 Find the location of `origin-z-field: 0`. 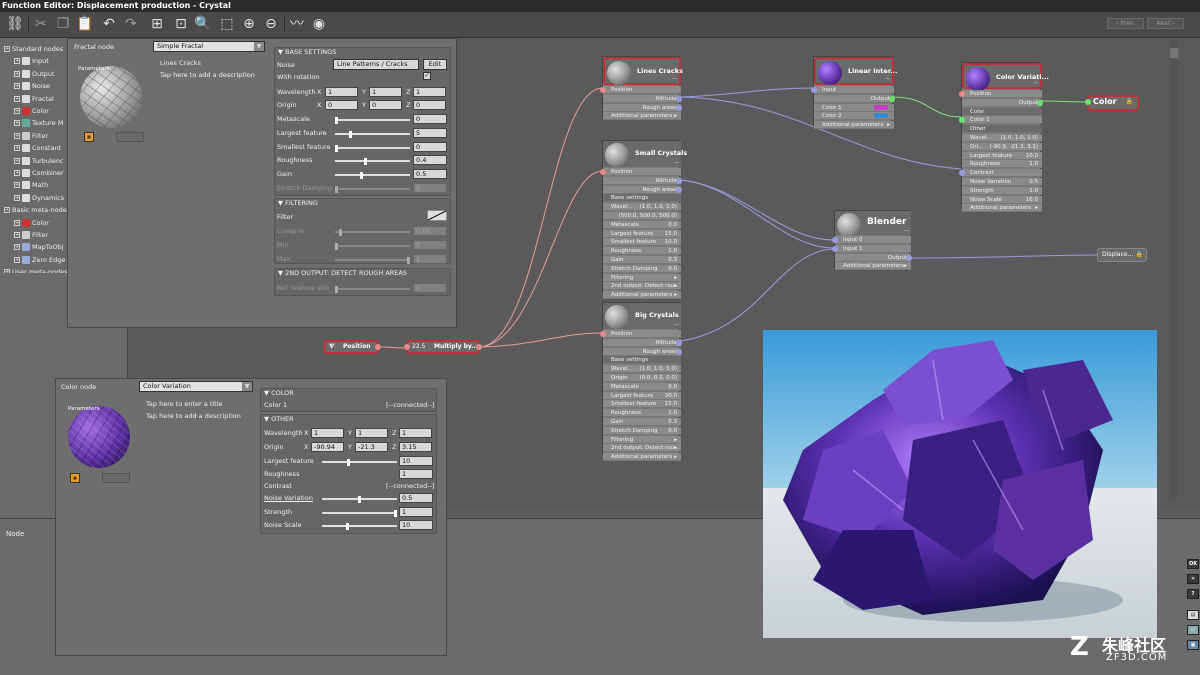

origin-z-field: 0 is located at coordinates (429, 105).